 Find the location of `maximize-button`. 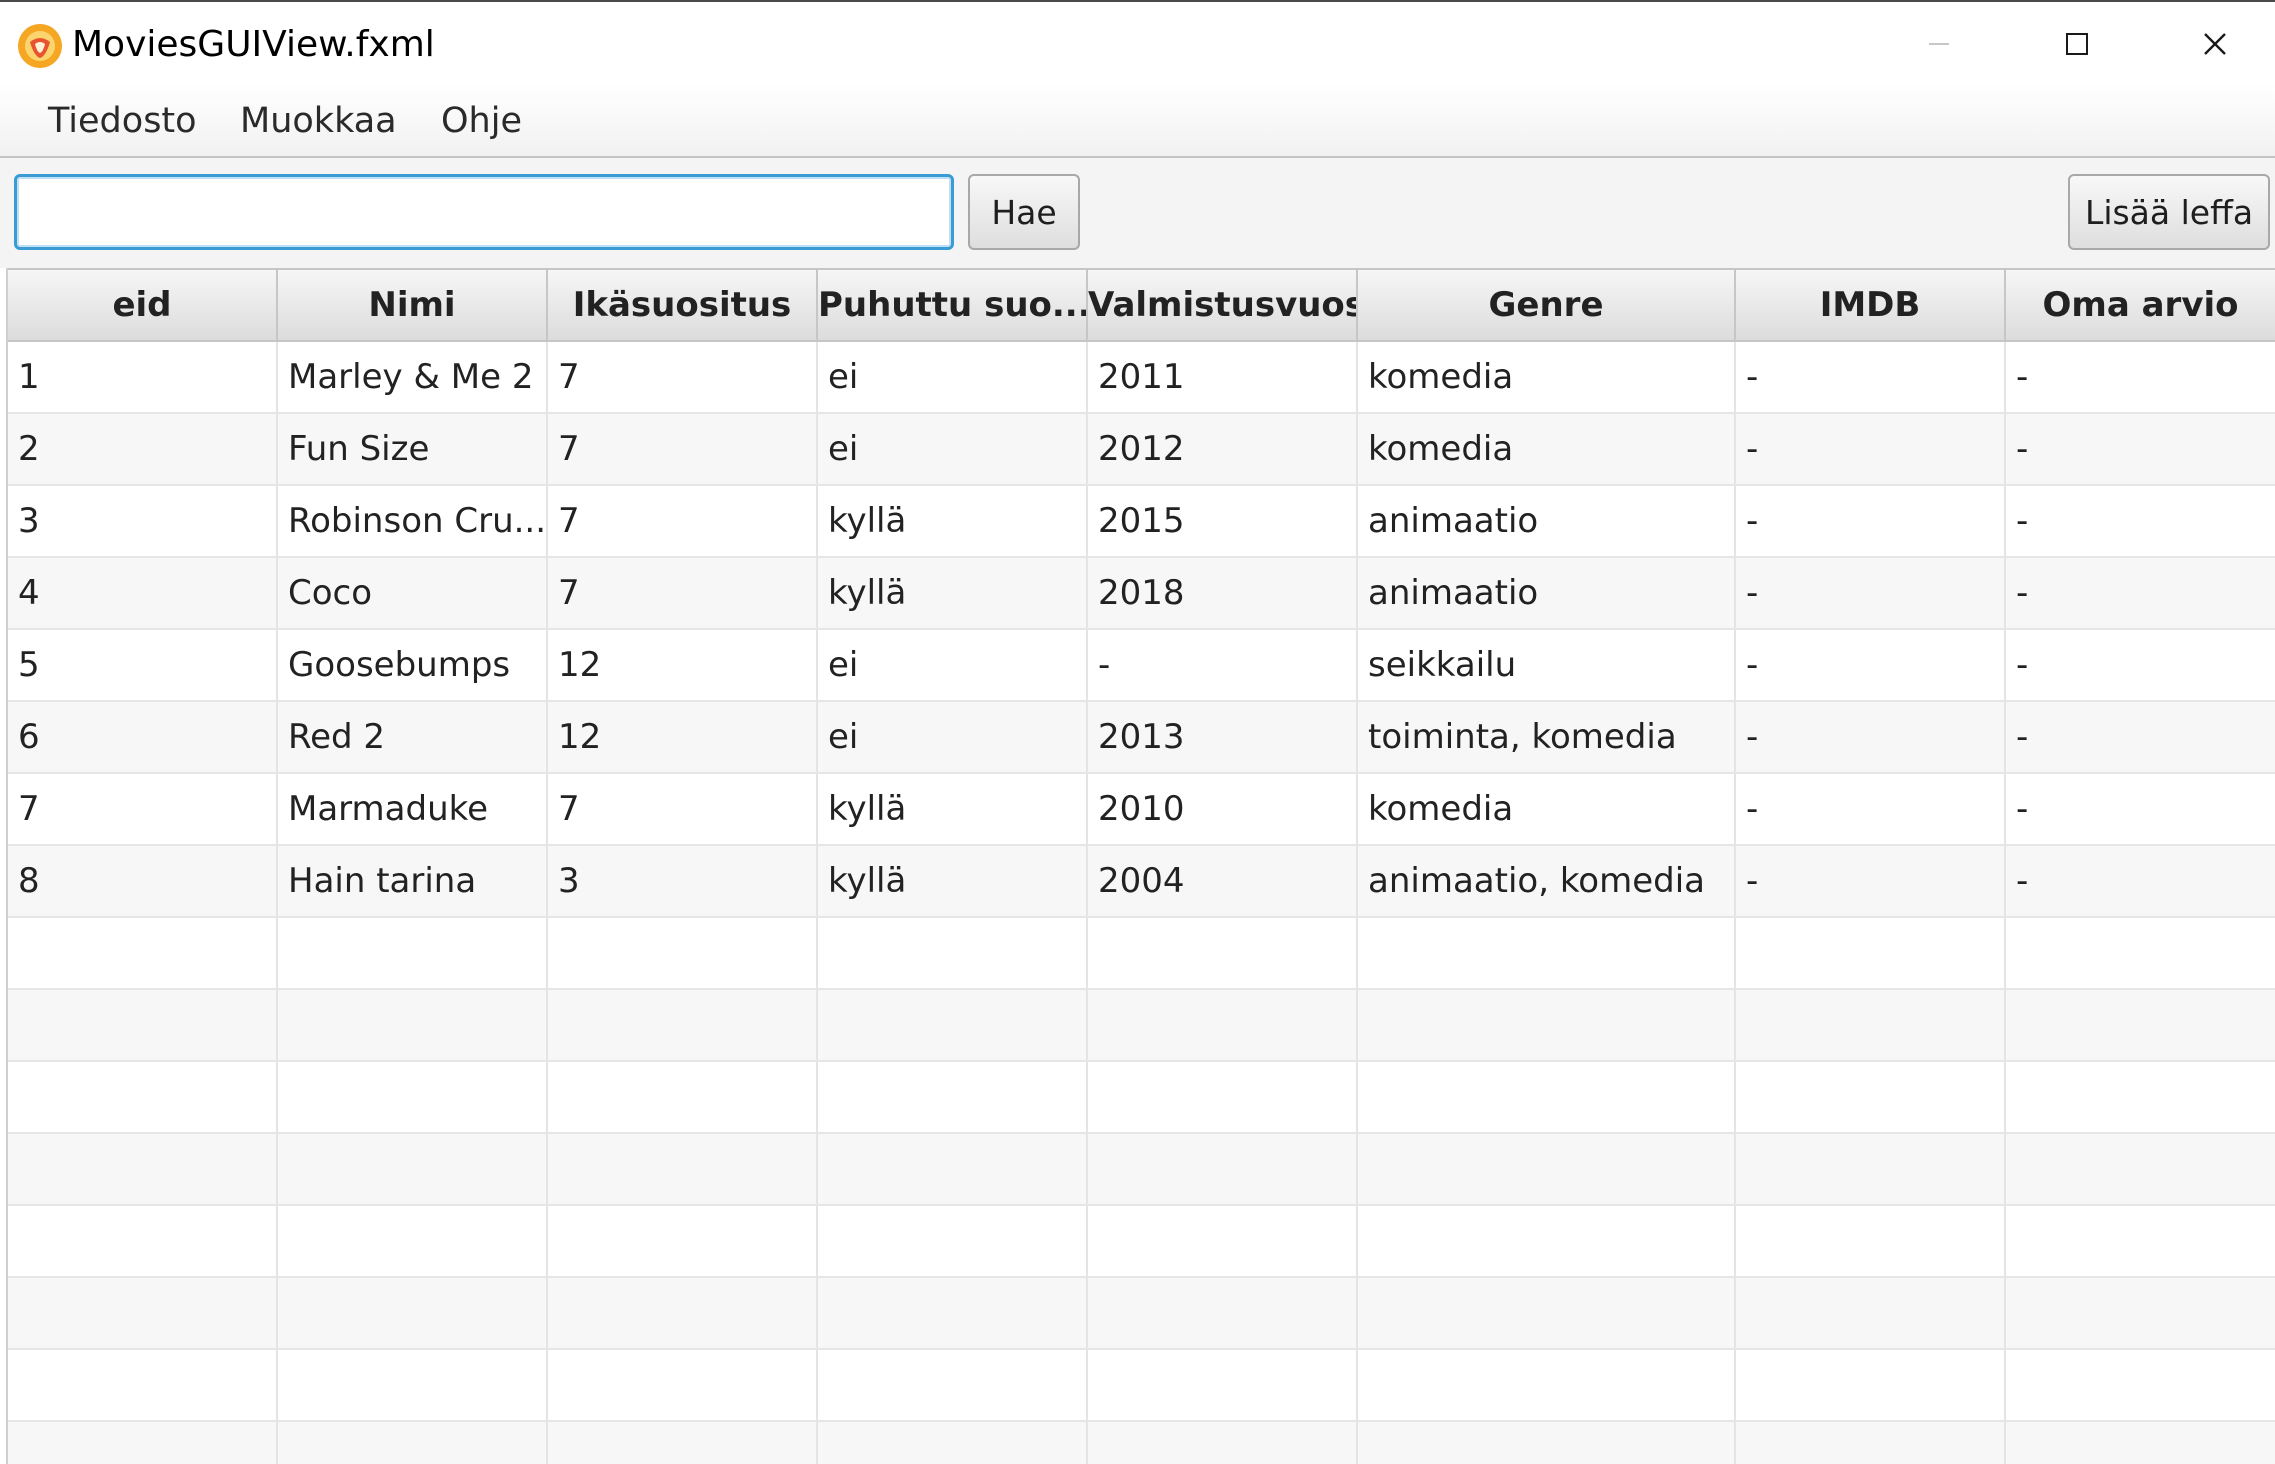

maximize-button is located at coordinates (2077, 44).